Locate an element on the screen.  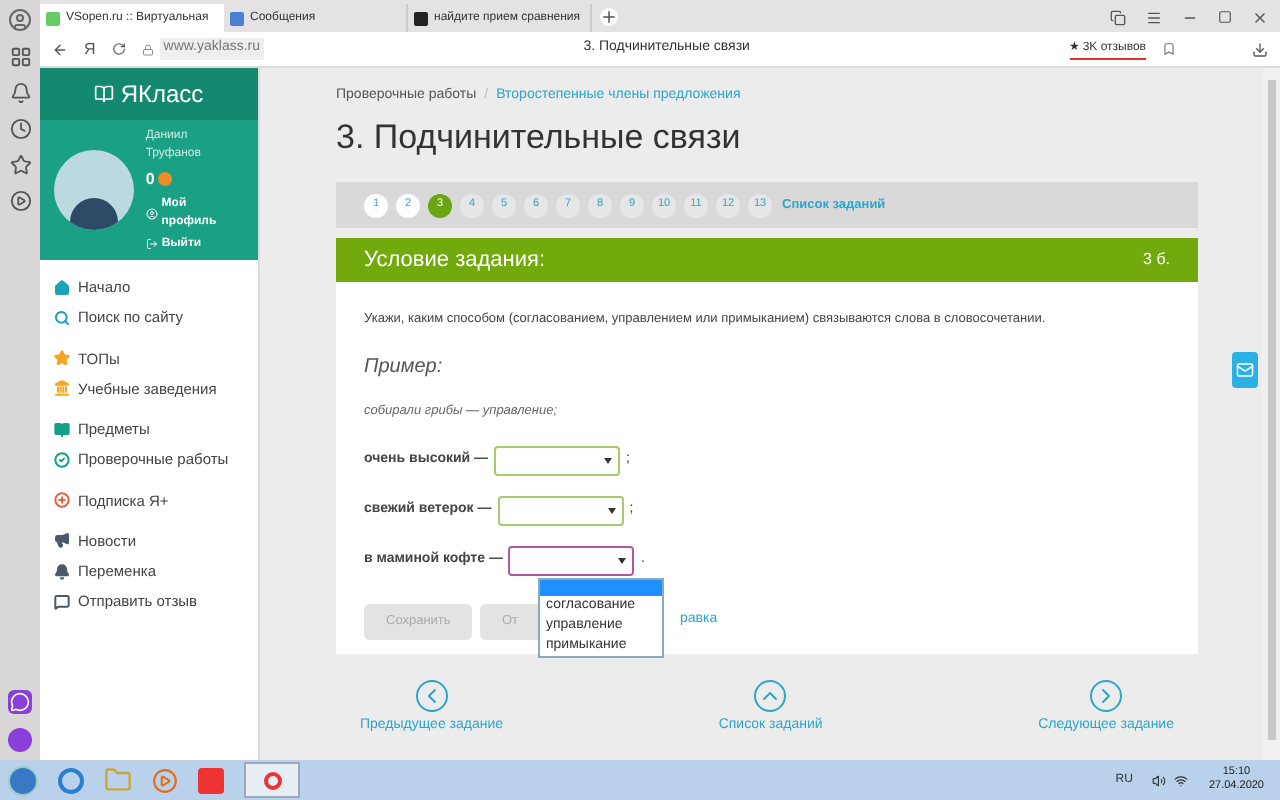
logout-icon is located at coordinates (151, 244).